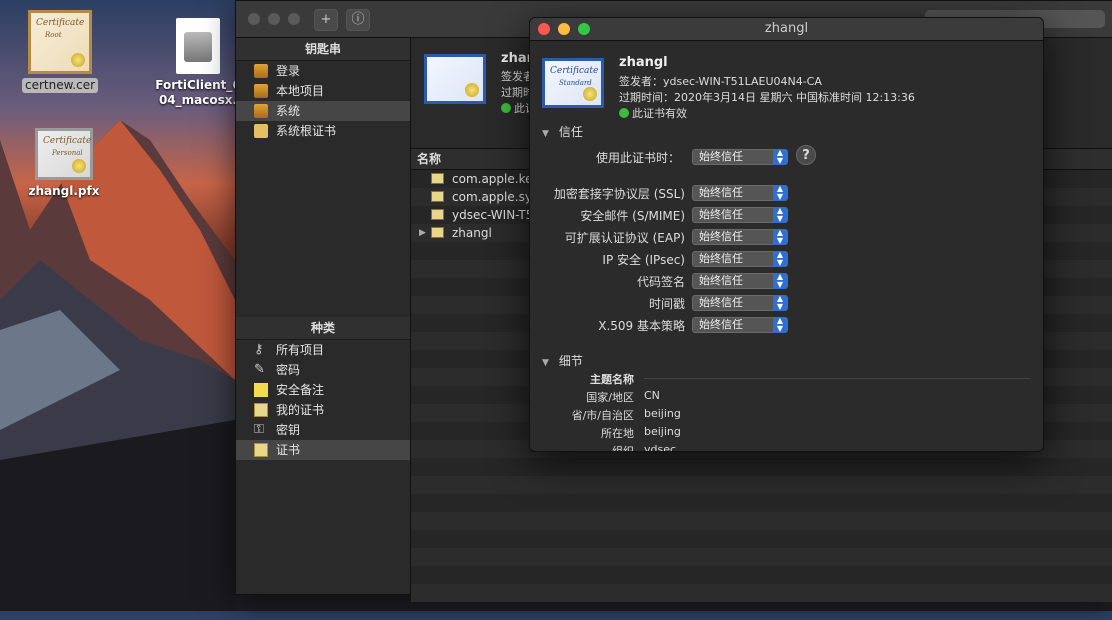  I want to click on desktop-icon-forticlient: FortiClient_6 04_macosx., so click(198, 63).